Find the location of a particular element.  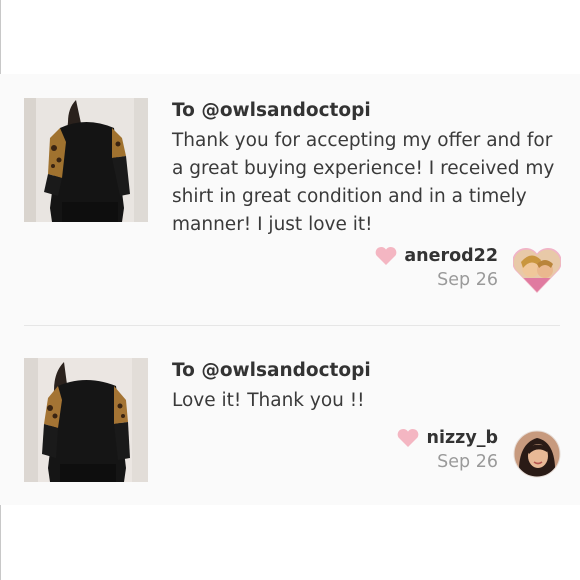

reviewer-username: anerod22 is located at coordinates (451, 256).